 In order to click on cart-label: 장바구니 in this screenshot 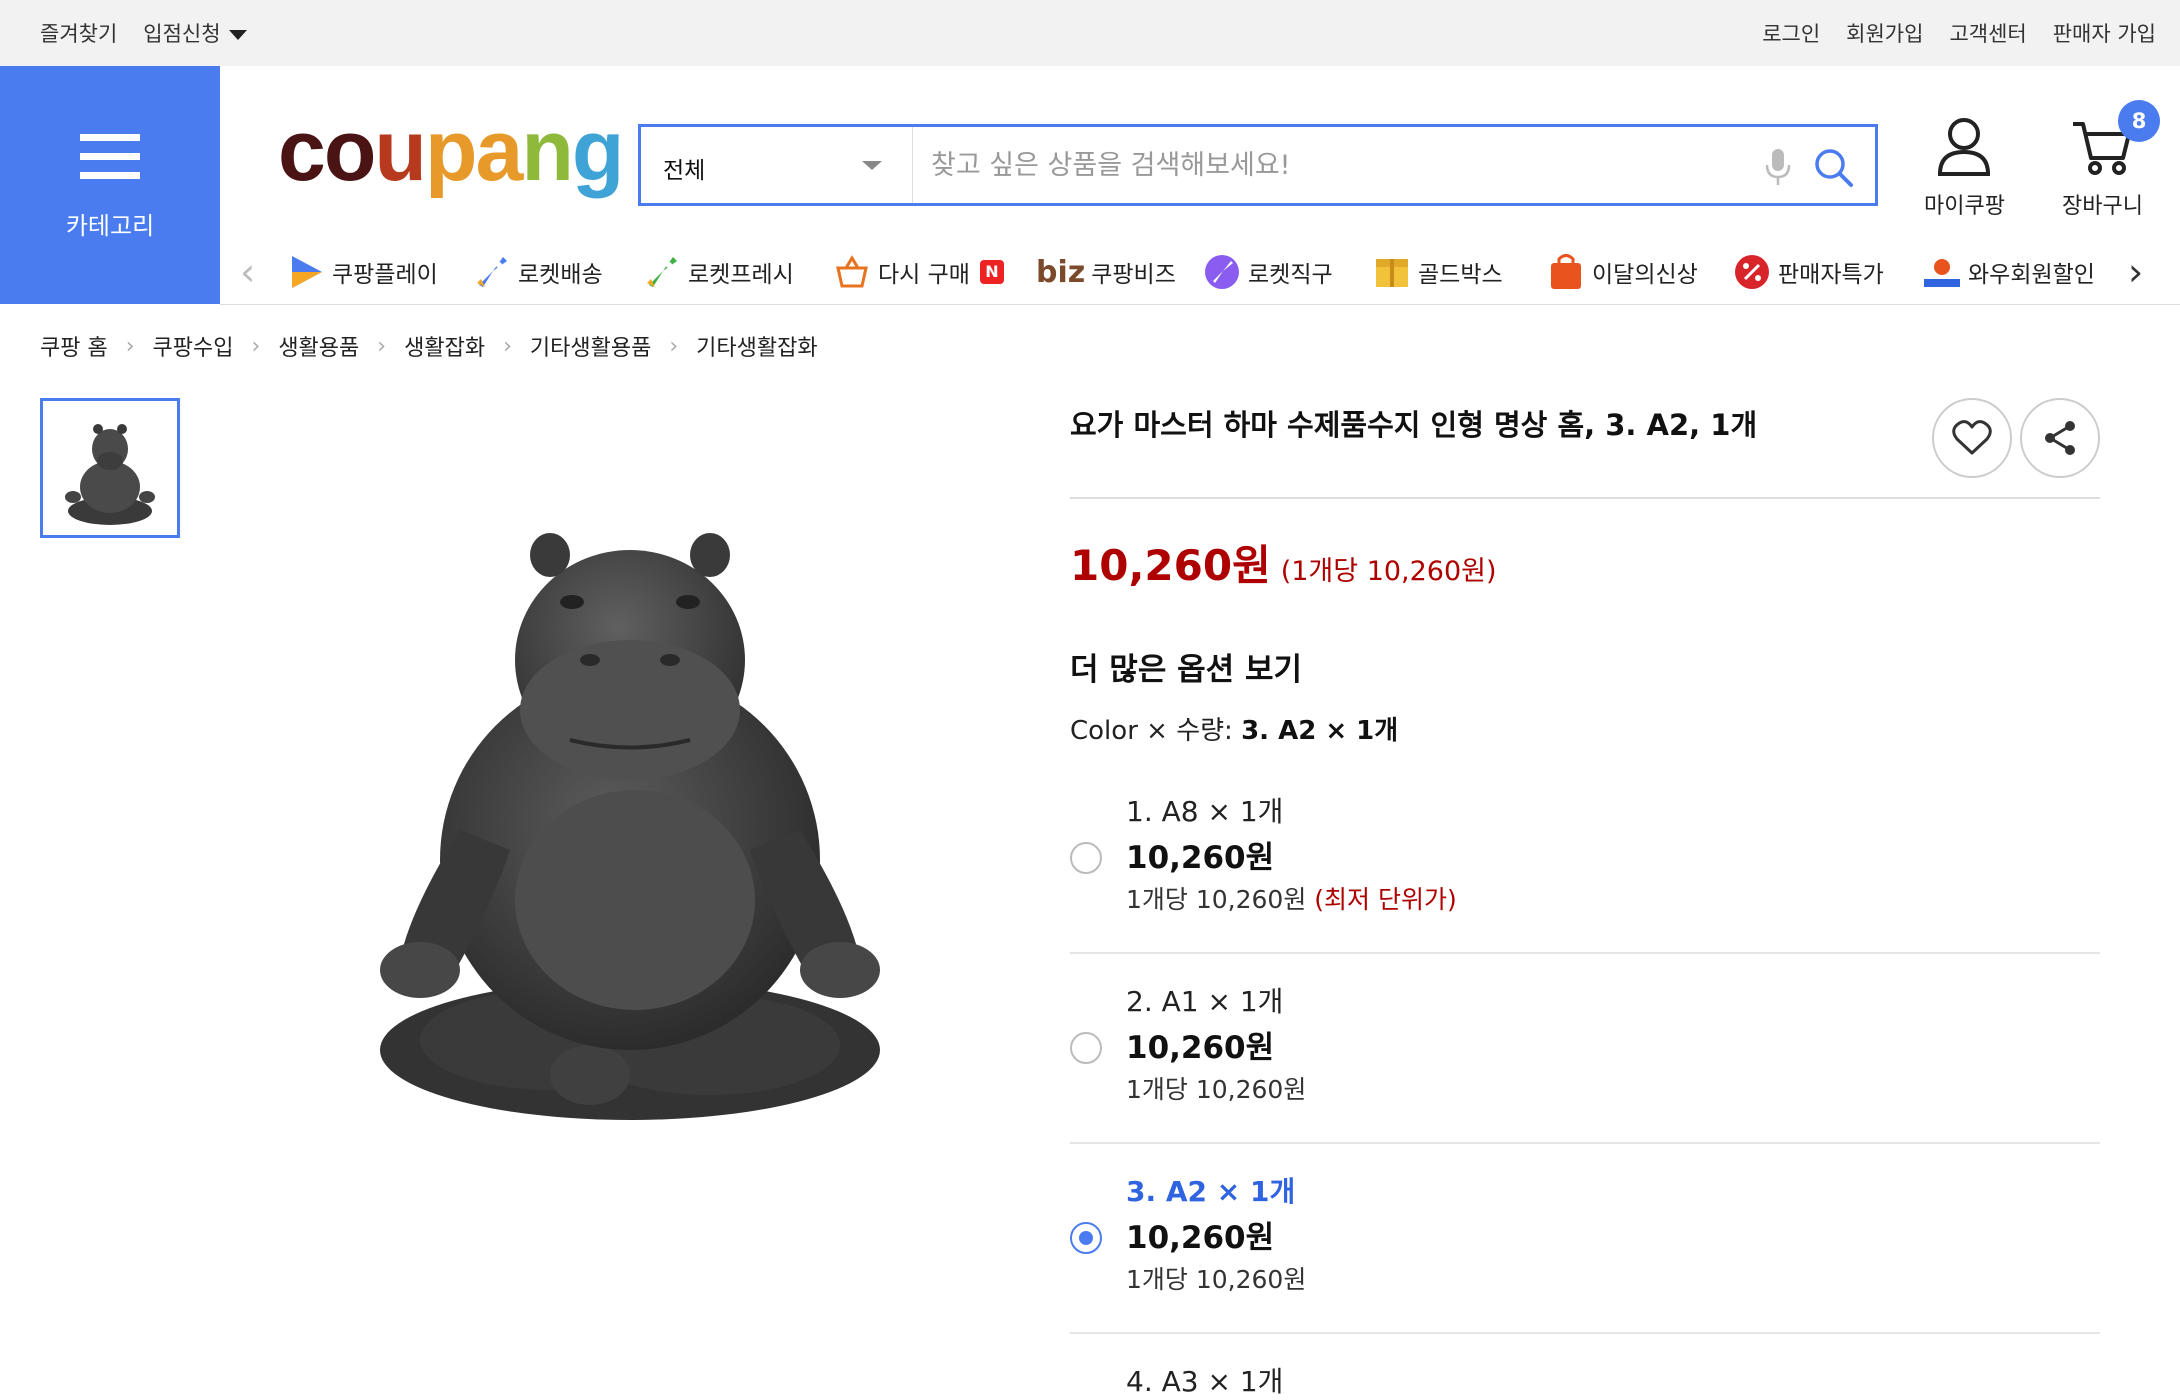, I will do `click(2102, 206)`.